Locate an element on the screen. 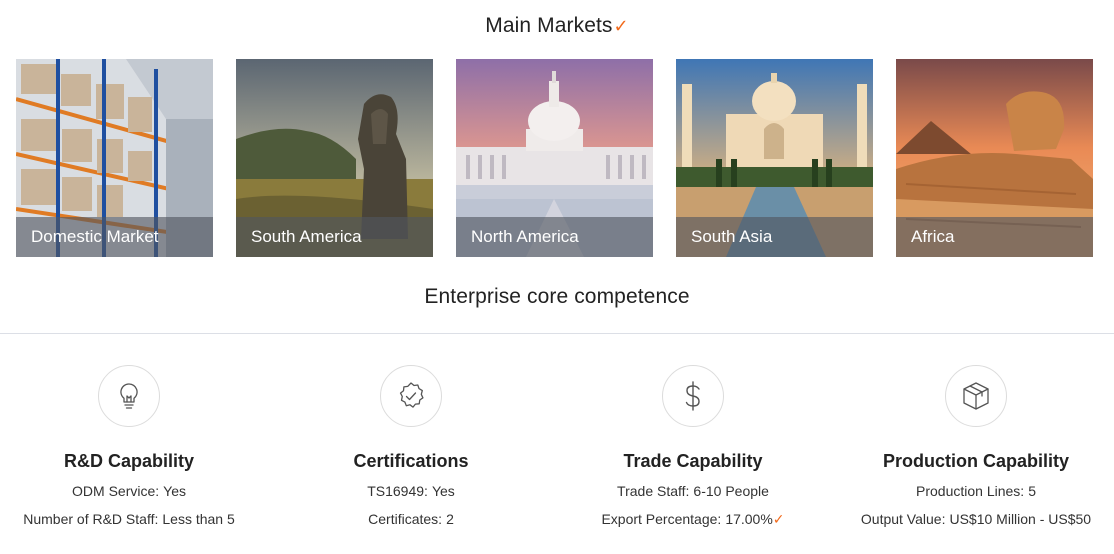  competence-title: R&D Capability is located at coordinates (129, 461).